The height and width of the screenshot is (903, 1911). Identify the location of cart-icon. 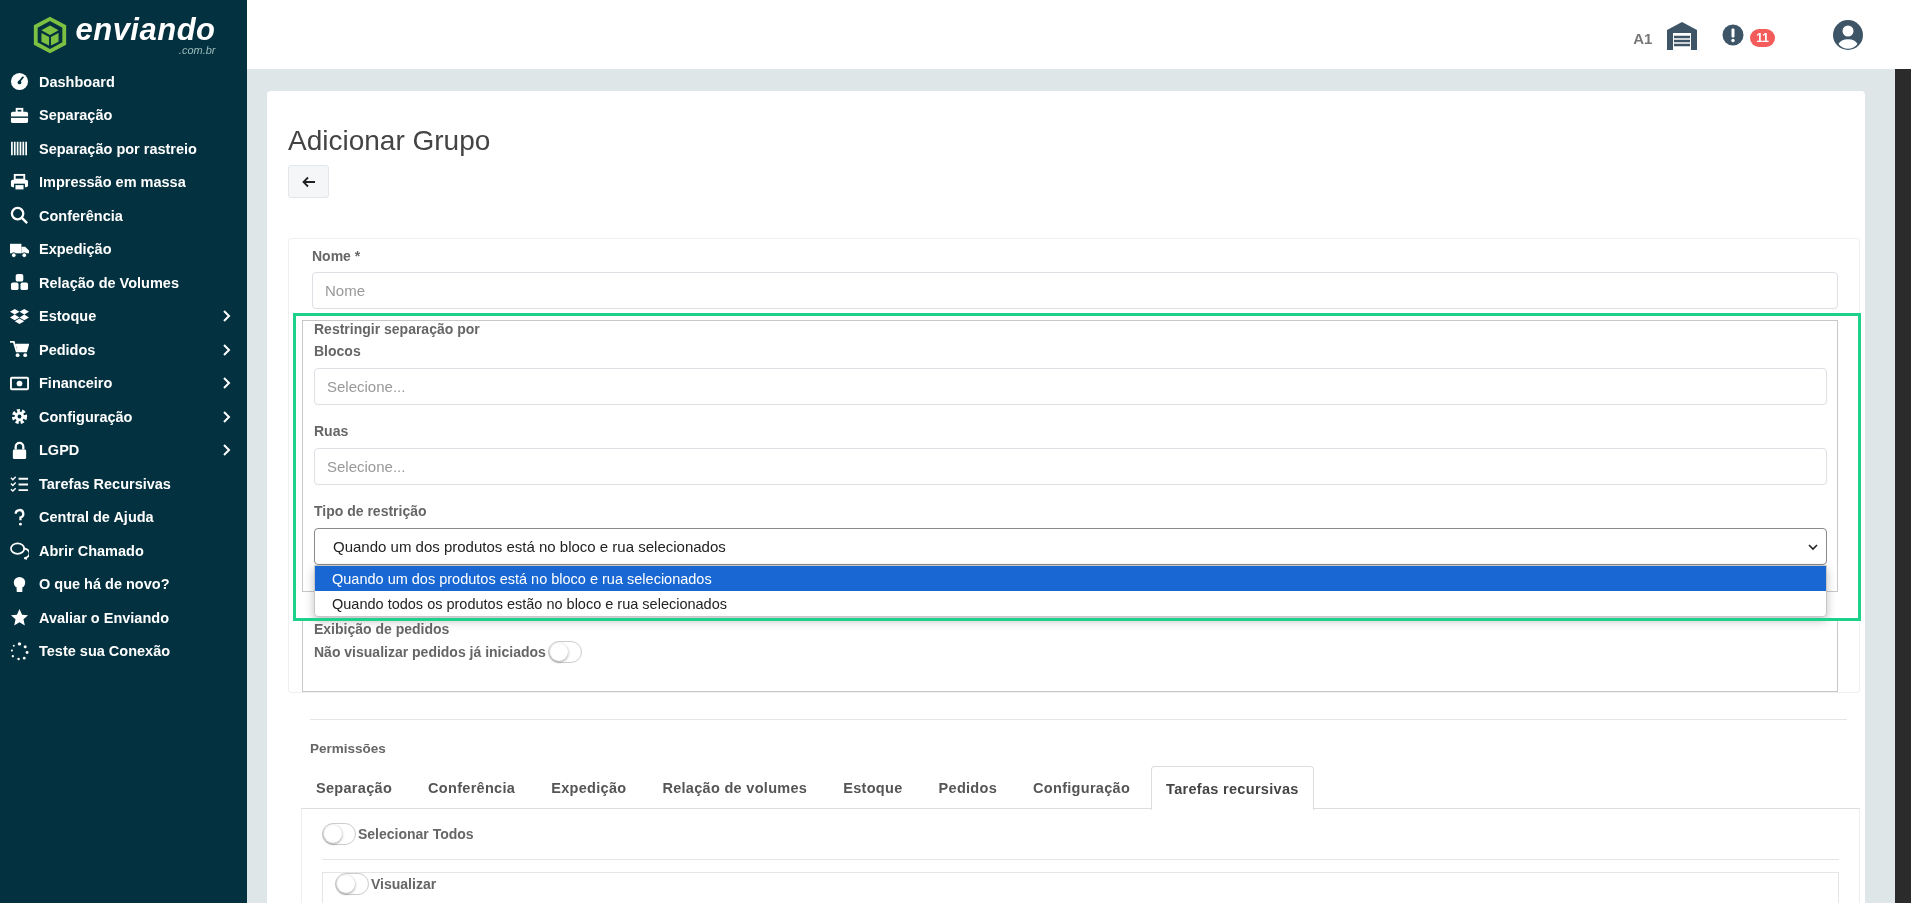
(19, 350).